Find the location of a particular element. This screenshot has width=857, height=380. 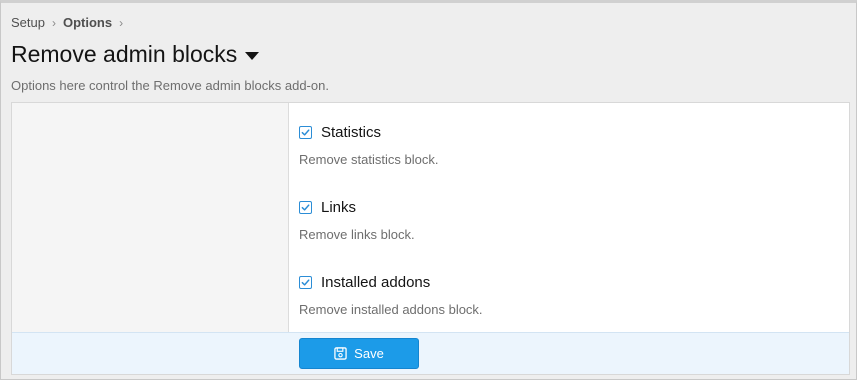

breadcrumb-setup: Setup is located at coordinates (28, 22).